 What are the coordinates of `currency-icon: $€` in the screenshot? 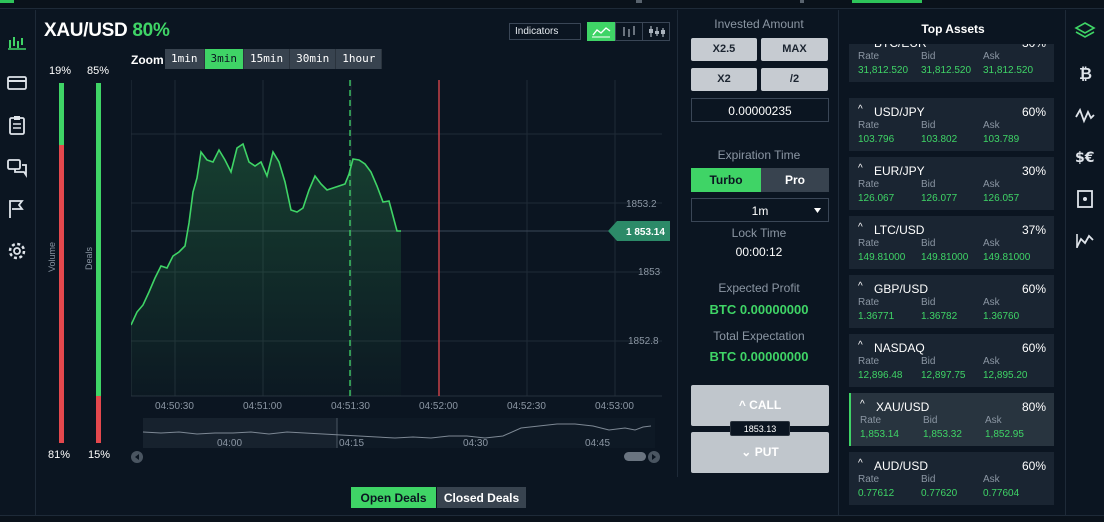 It's located at (1085, 157).